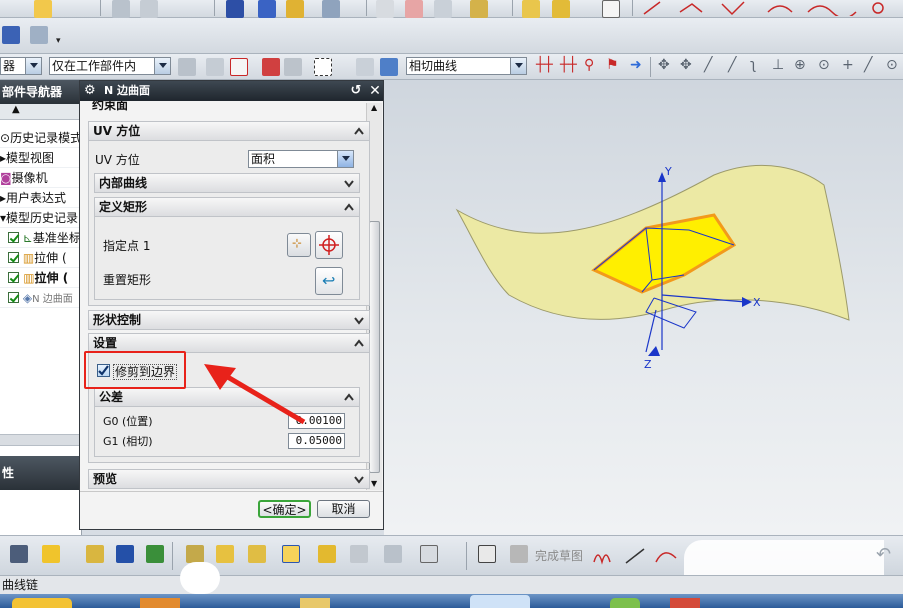 The width and height of the screenshot is (903, 608). What do you see at coordinates (95, 554) in the screenshot?
I see `datum-plane-icon` at bounding box center [95, 554].